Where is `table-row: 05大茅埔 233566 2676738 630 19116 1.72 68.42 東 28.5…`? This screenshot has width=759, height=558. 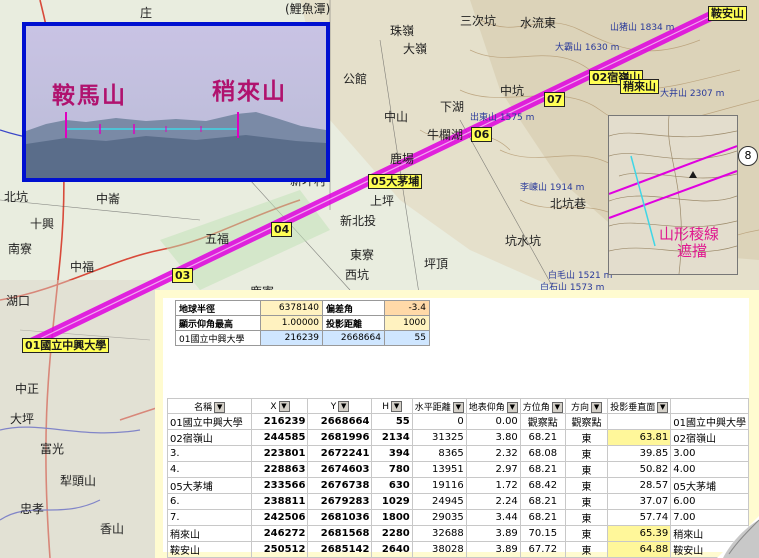
table-row: 05大茅埔 233566 2676738 630 19116 1.72 68.42 東 28.5… is located at coordinates (457, 485).